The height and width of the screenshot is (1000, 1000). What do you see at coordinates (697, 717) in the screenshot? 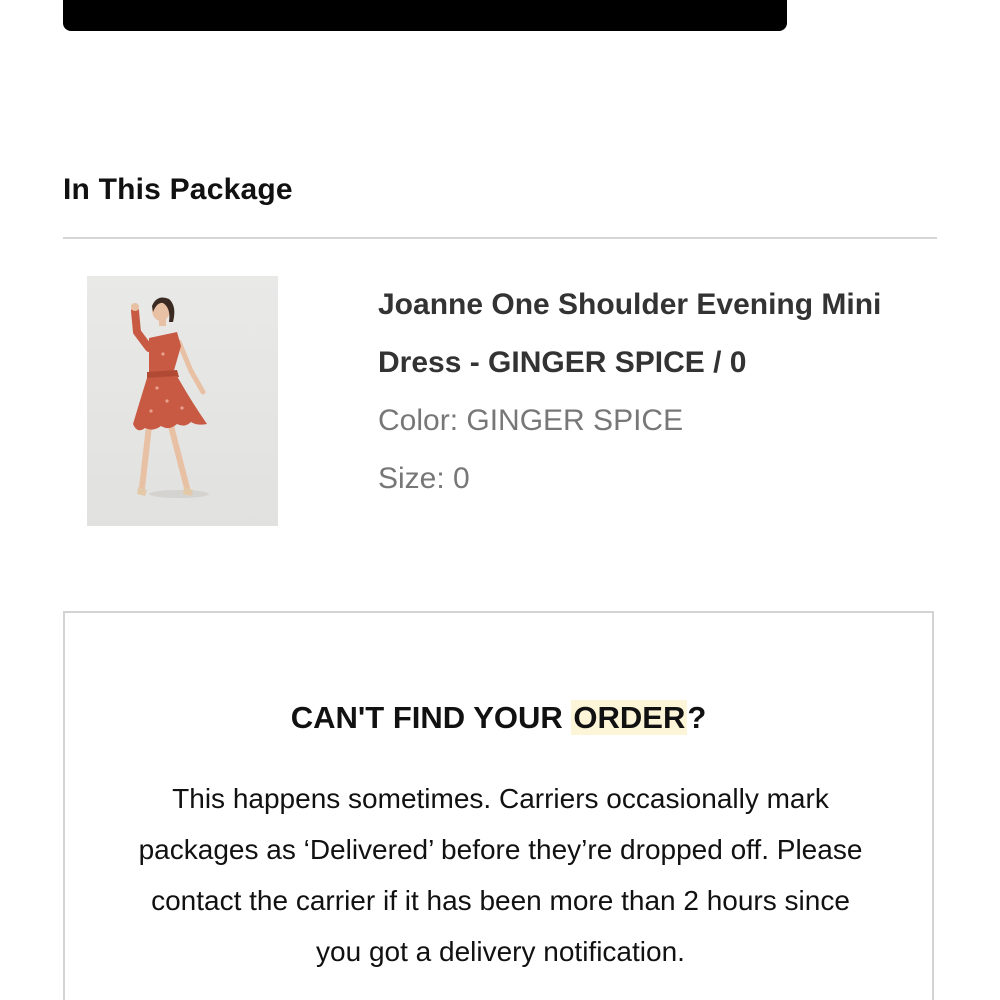
I see `help-title-suffix: ?` at bounding box center [697, 717].